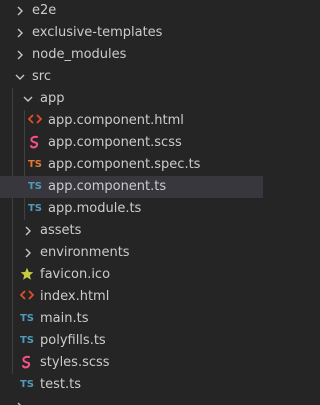  What do you see at coordinates (131, 11) in the screenshot?
I see `tree-item-e2e: e2e` at bounding box center [131, 11].